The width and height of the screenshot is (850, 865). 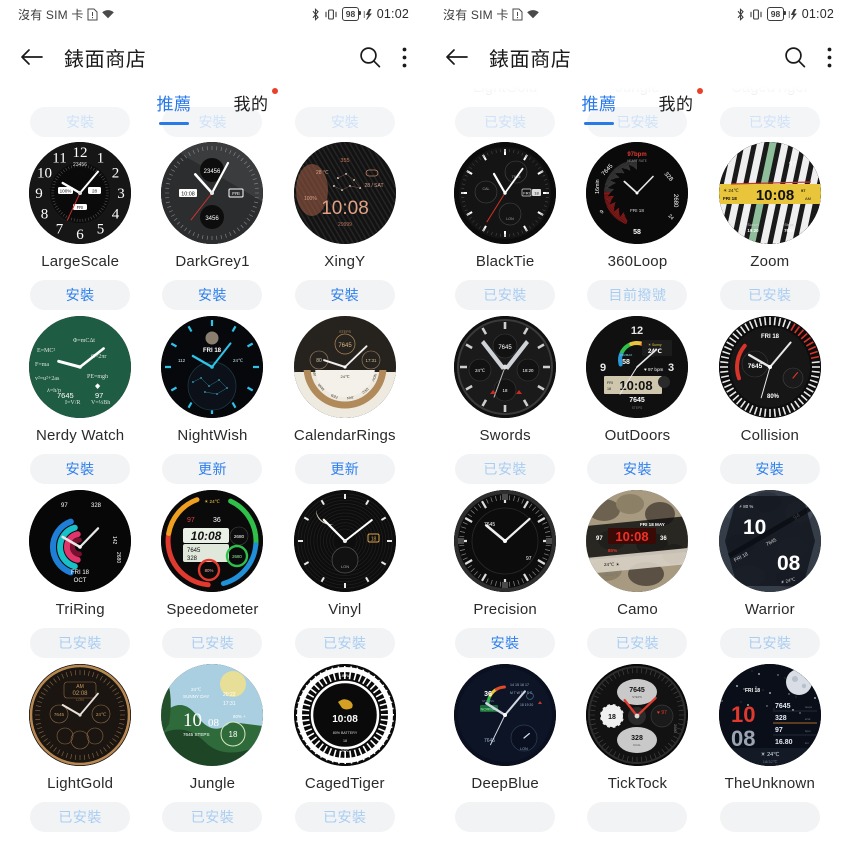 What do you see at coordinates (96, 506) in the screenshot?
I see `svg-text: 328` at bounding box center [96, 506].